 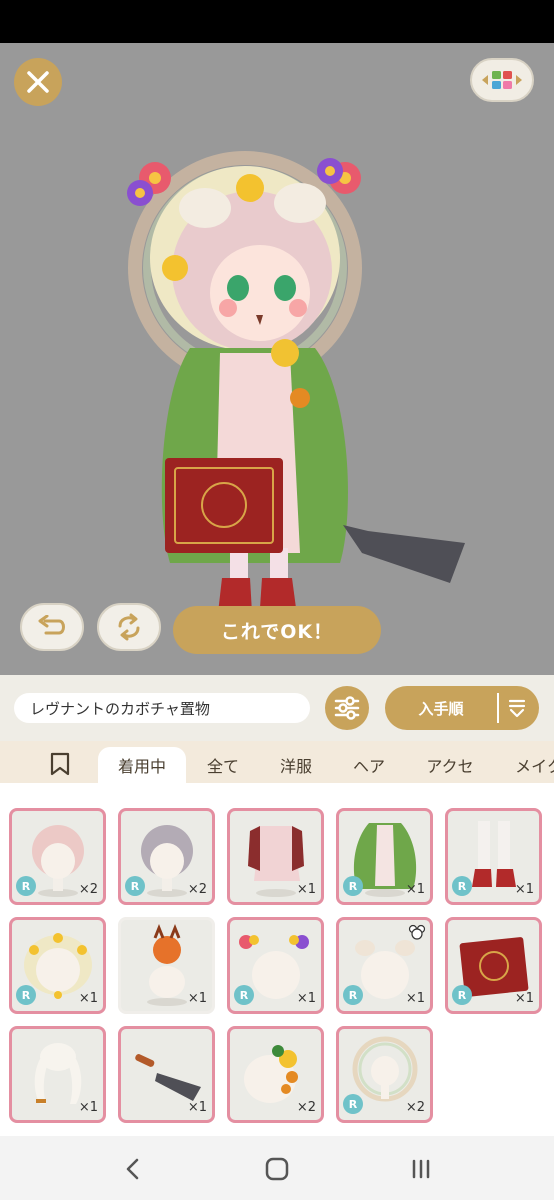 I want to click on item-card-sheep-horns: R ×1, so click(x=384, y=965).